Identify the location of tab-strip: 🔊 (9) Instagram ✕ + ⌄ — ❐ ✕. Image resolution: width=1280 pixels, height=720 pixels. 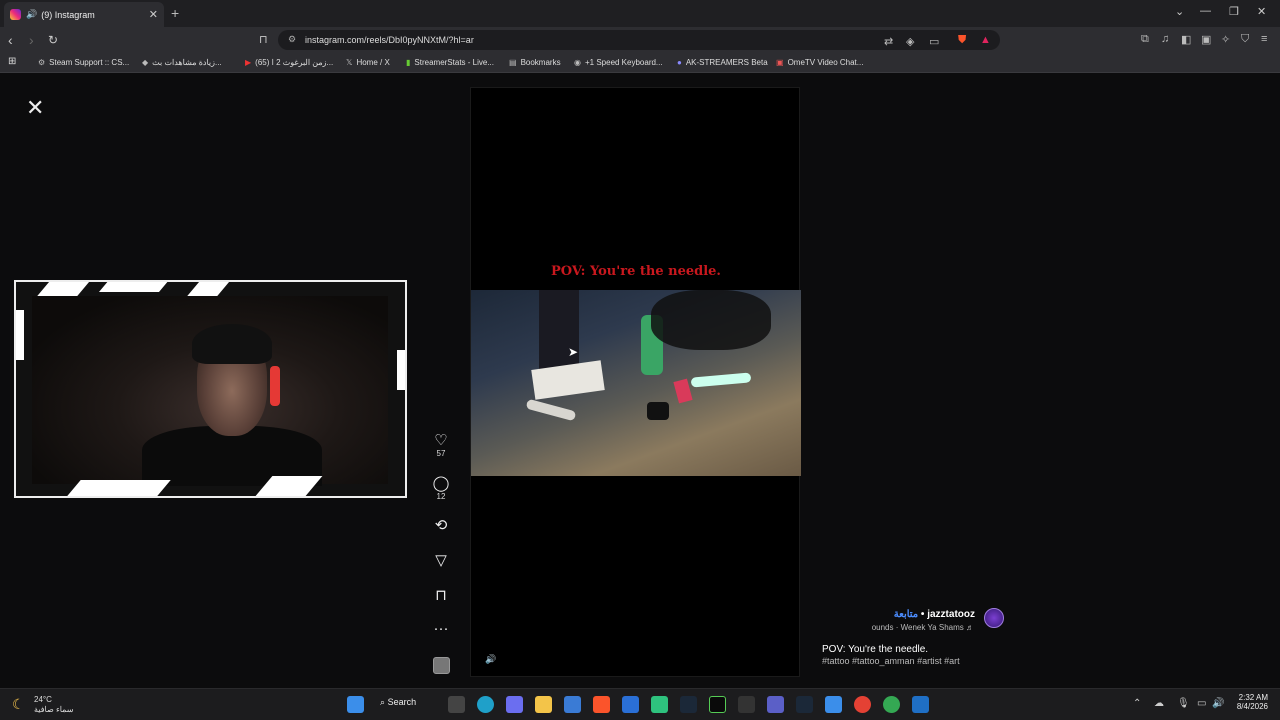
(640, 13).